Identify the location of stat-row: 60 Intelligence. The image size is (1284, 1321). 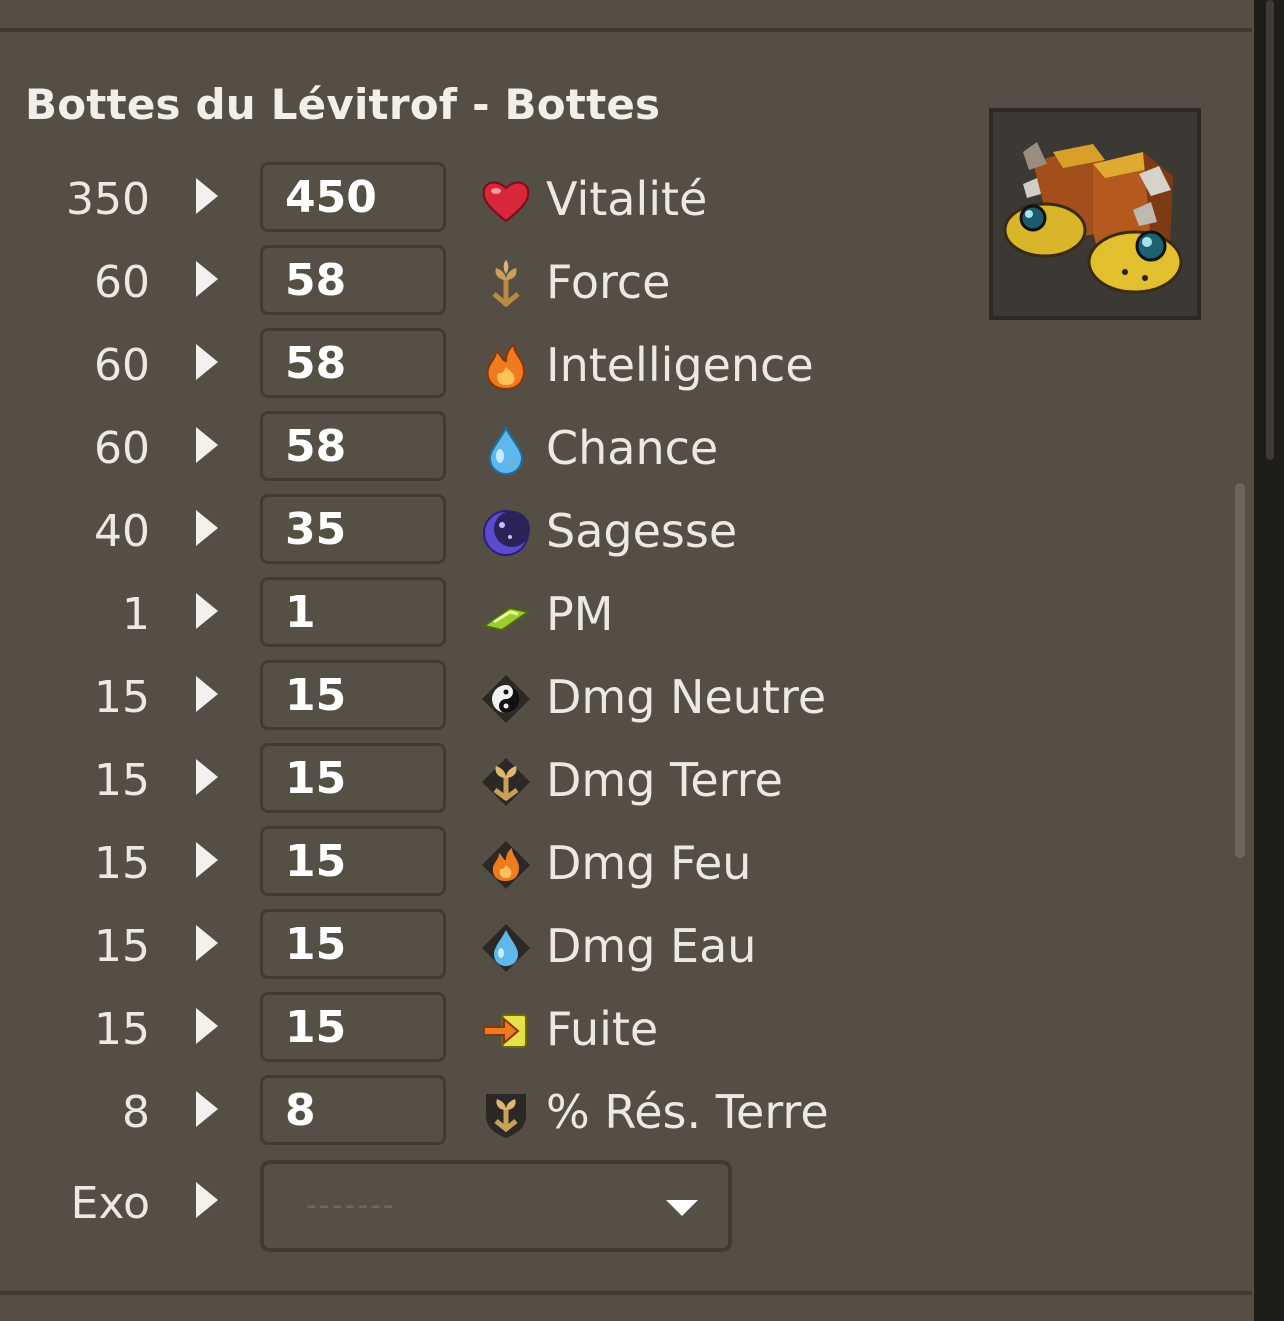
(450, 366).